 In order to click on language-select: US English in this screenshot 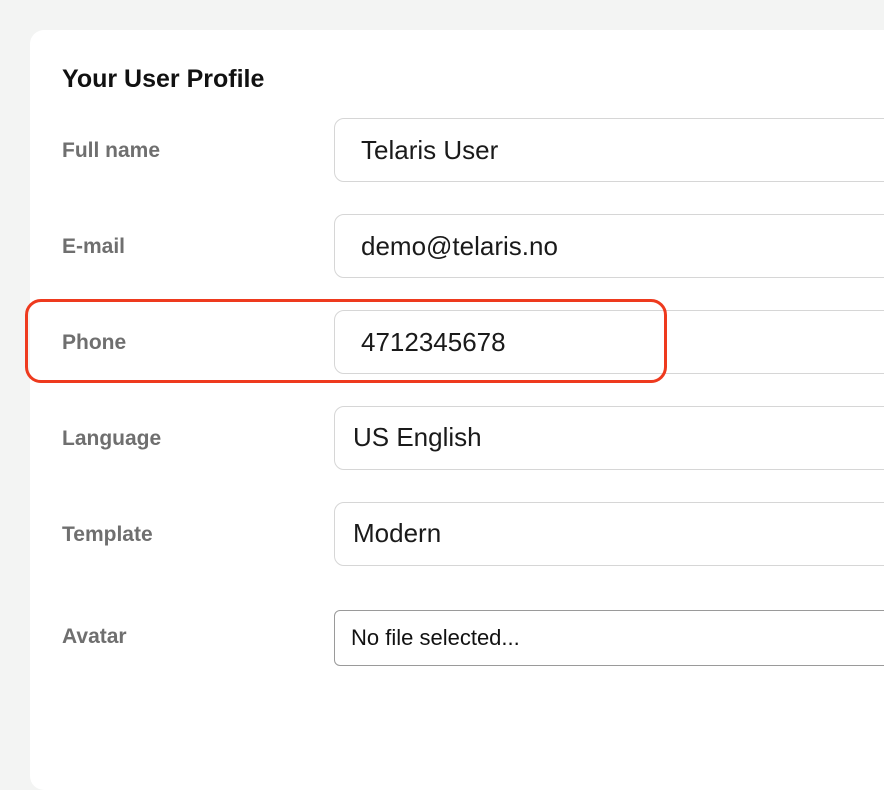, I will do `click(609, 438)`.